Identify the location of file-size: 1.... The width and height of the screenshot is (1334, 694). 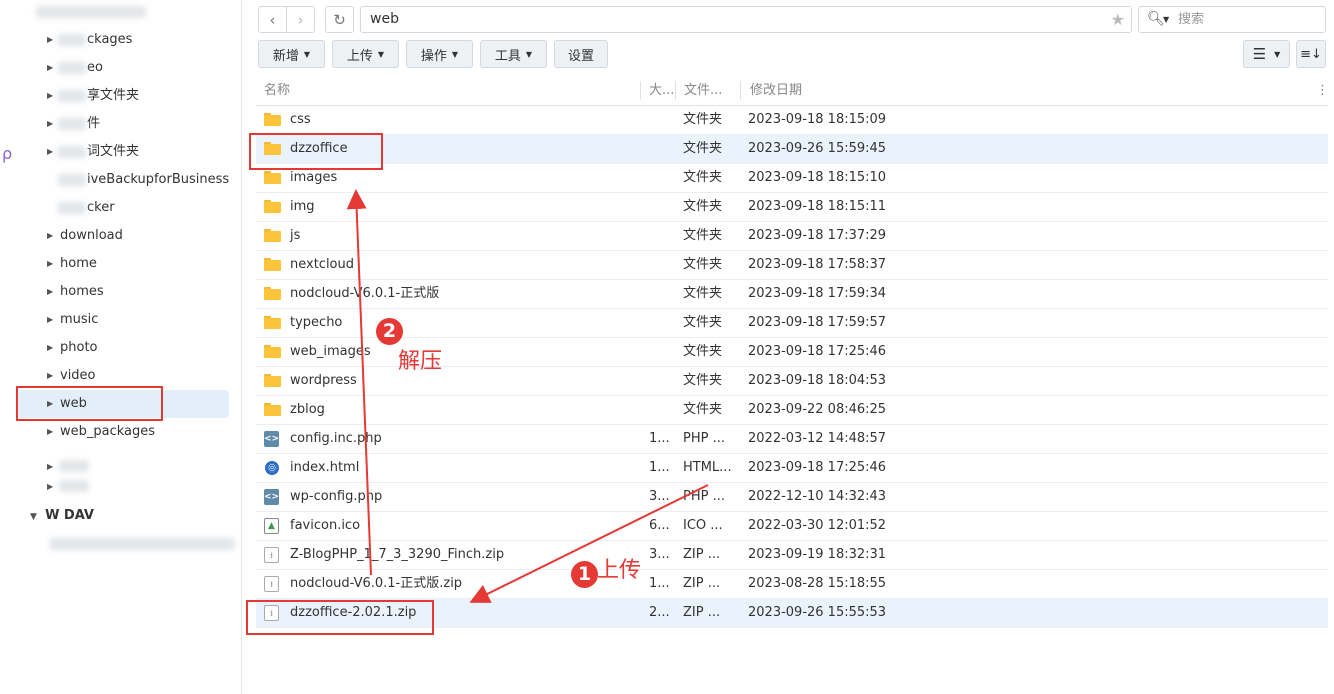
(659, 467).